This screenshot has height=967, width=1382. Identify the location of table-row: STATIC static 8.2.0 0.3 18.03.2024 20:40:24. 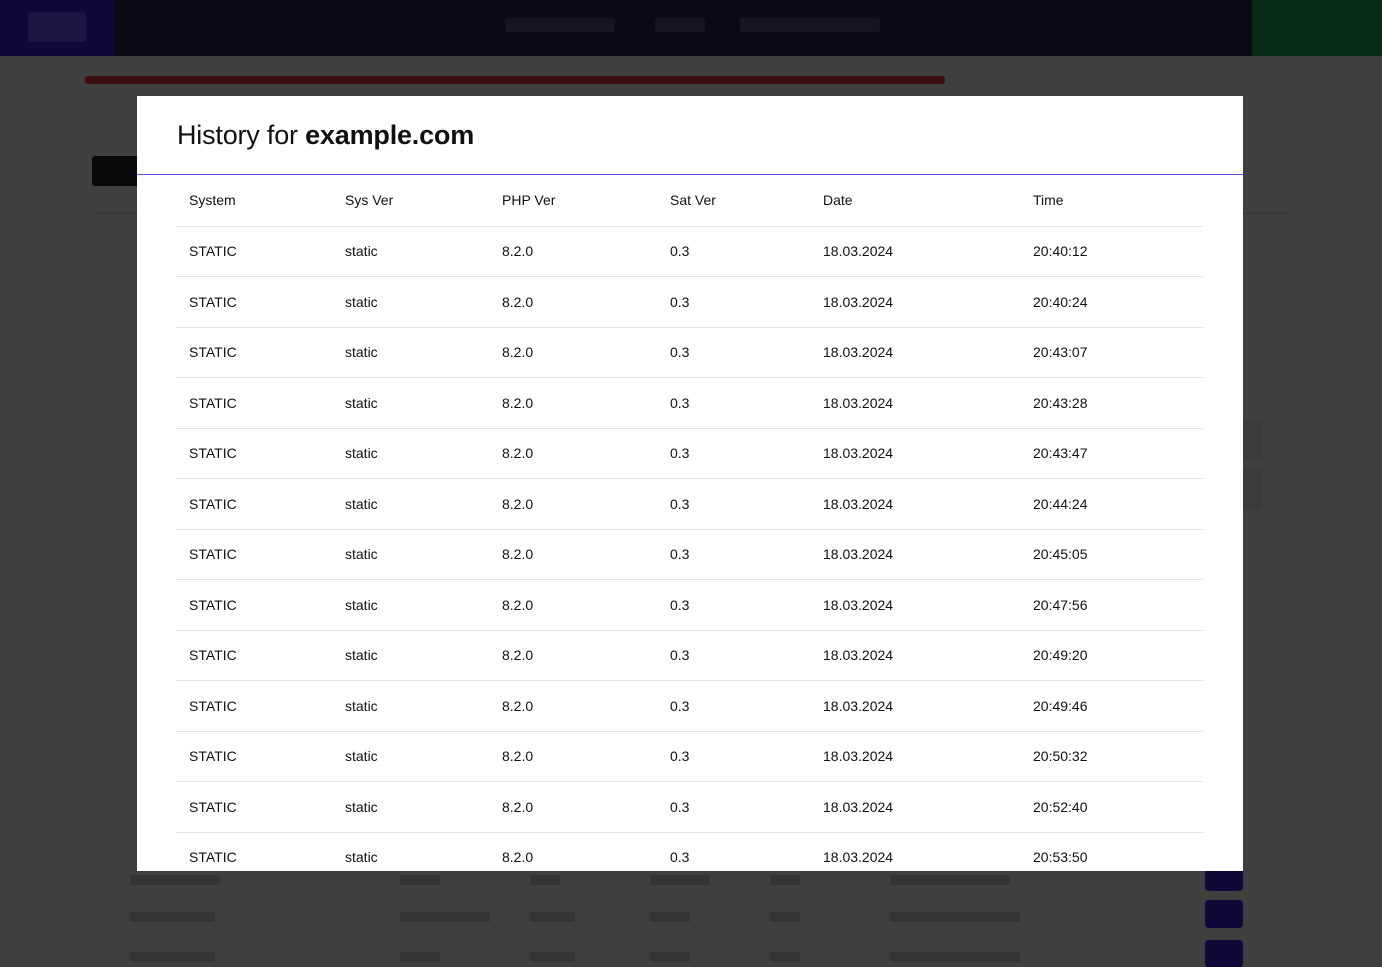
(689, 302).